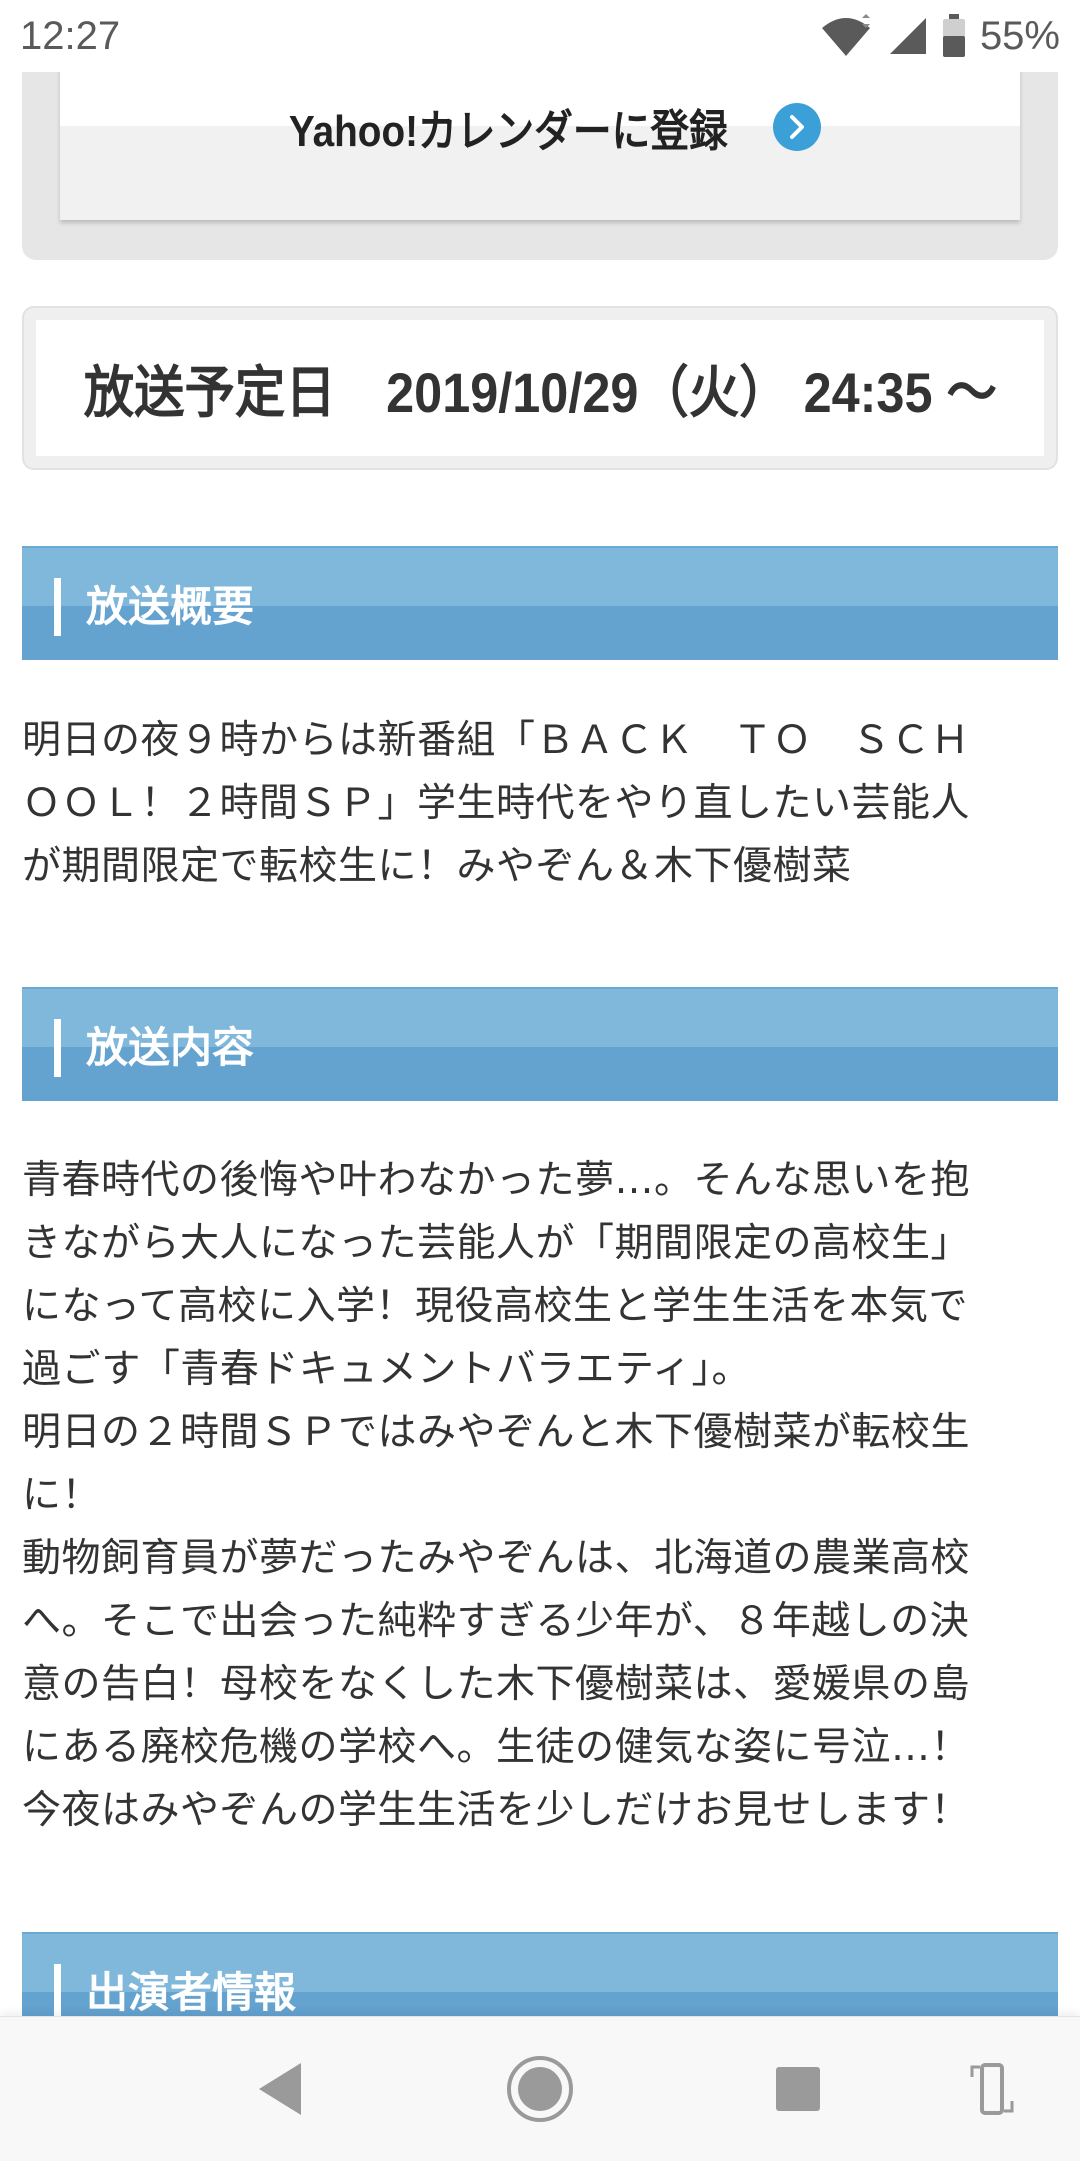 The image size is (1080, 2161). Describe the element at coordinates (798, 2089) in the screenshot. I see `recents-square-icon` at that location.